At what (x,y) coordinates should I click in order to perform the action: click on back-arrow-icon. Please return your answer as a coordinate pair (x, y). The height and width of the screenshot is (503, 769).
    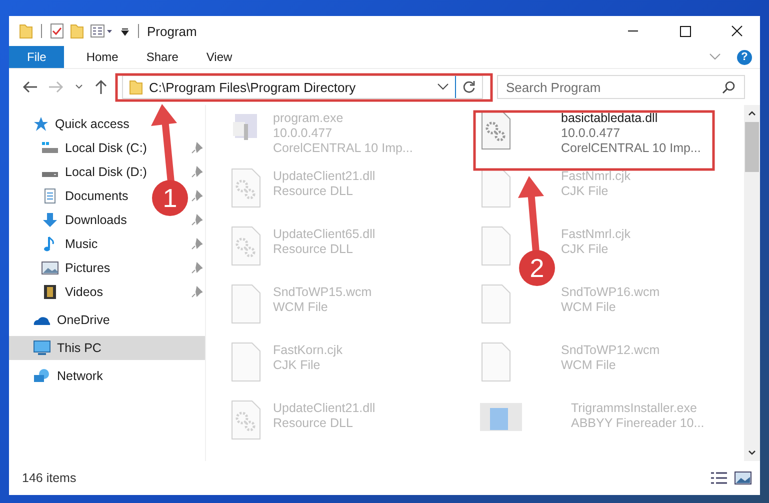
    Looking at the image, I should click on (30, 87).